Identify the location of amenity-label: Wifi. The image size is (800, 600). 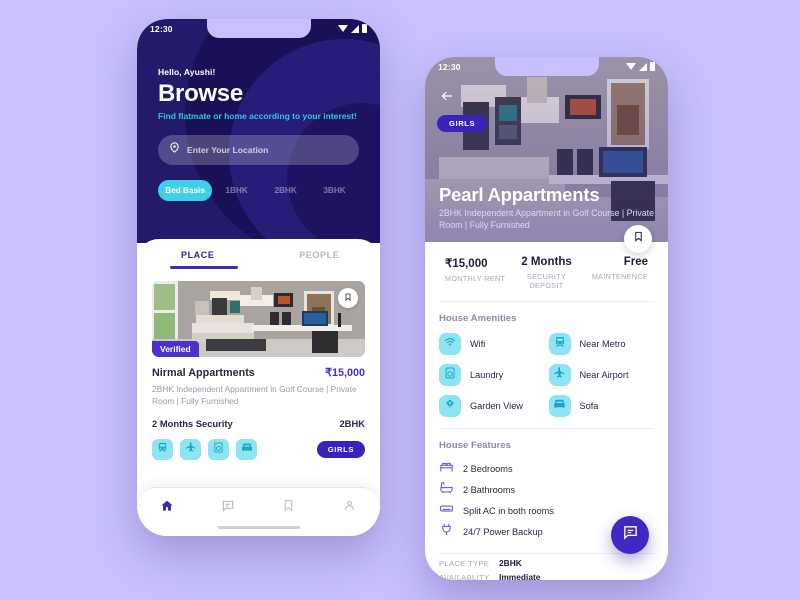
(478, 344).